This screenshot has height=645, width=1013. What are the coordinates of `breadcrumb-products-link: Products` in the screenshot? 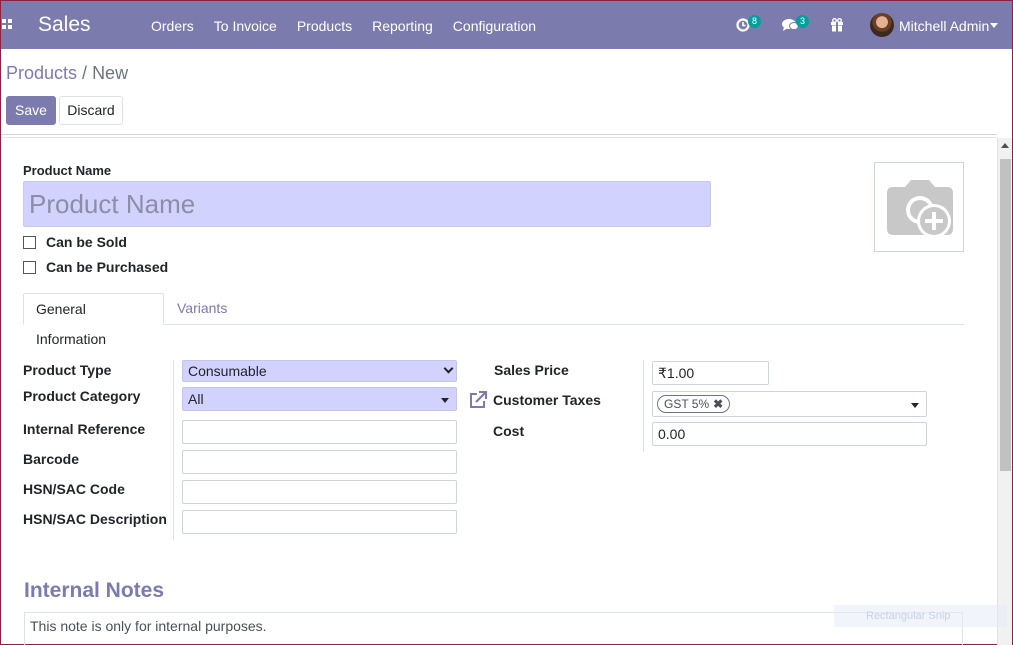 It's located at (41, 73).